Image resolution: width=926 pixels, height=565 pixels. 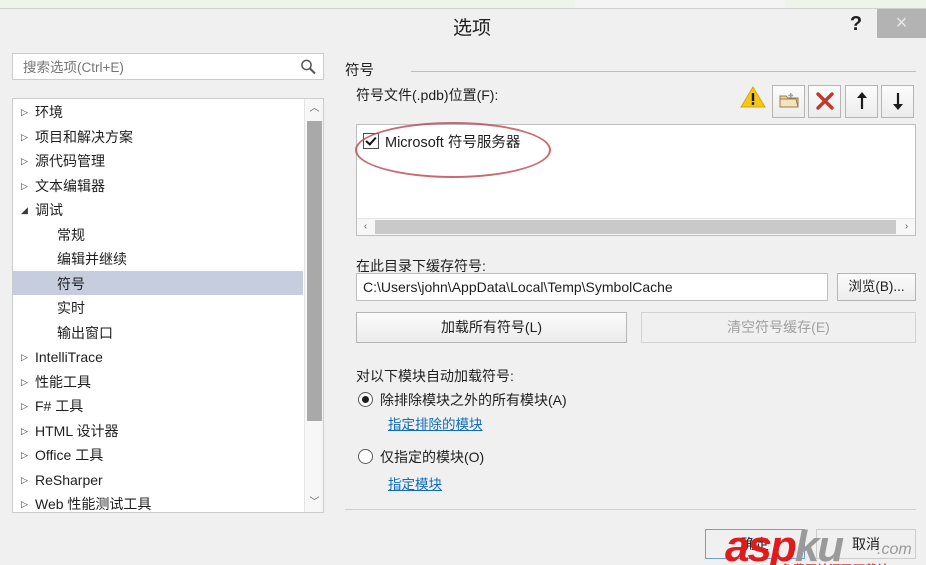 I want to click on radio-only-label: 仅指定的模块(O), so click(x=432, y=457).